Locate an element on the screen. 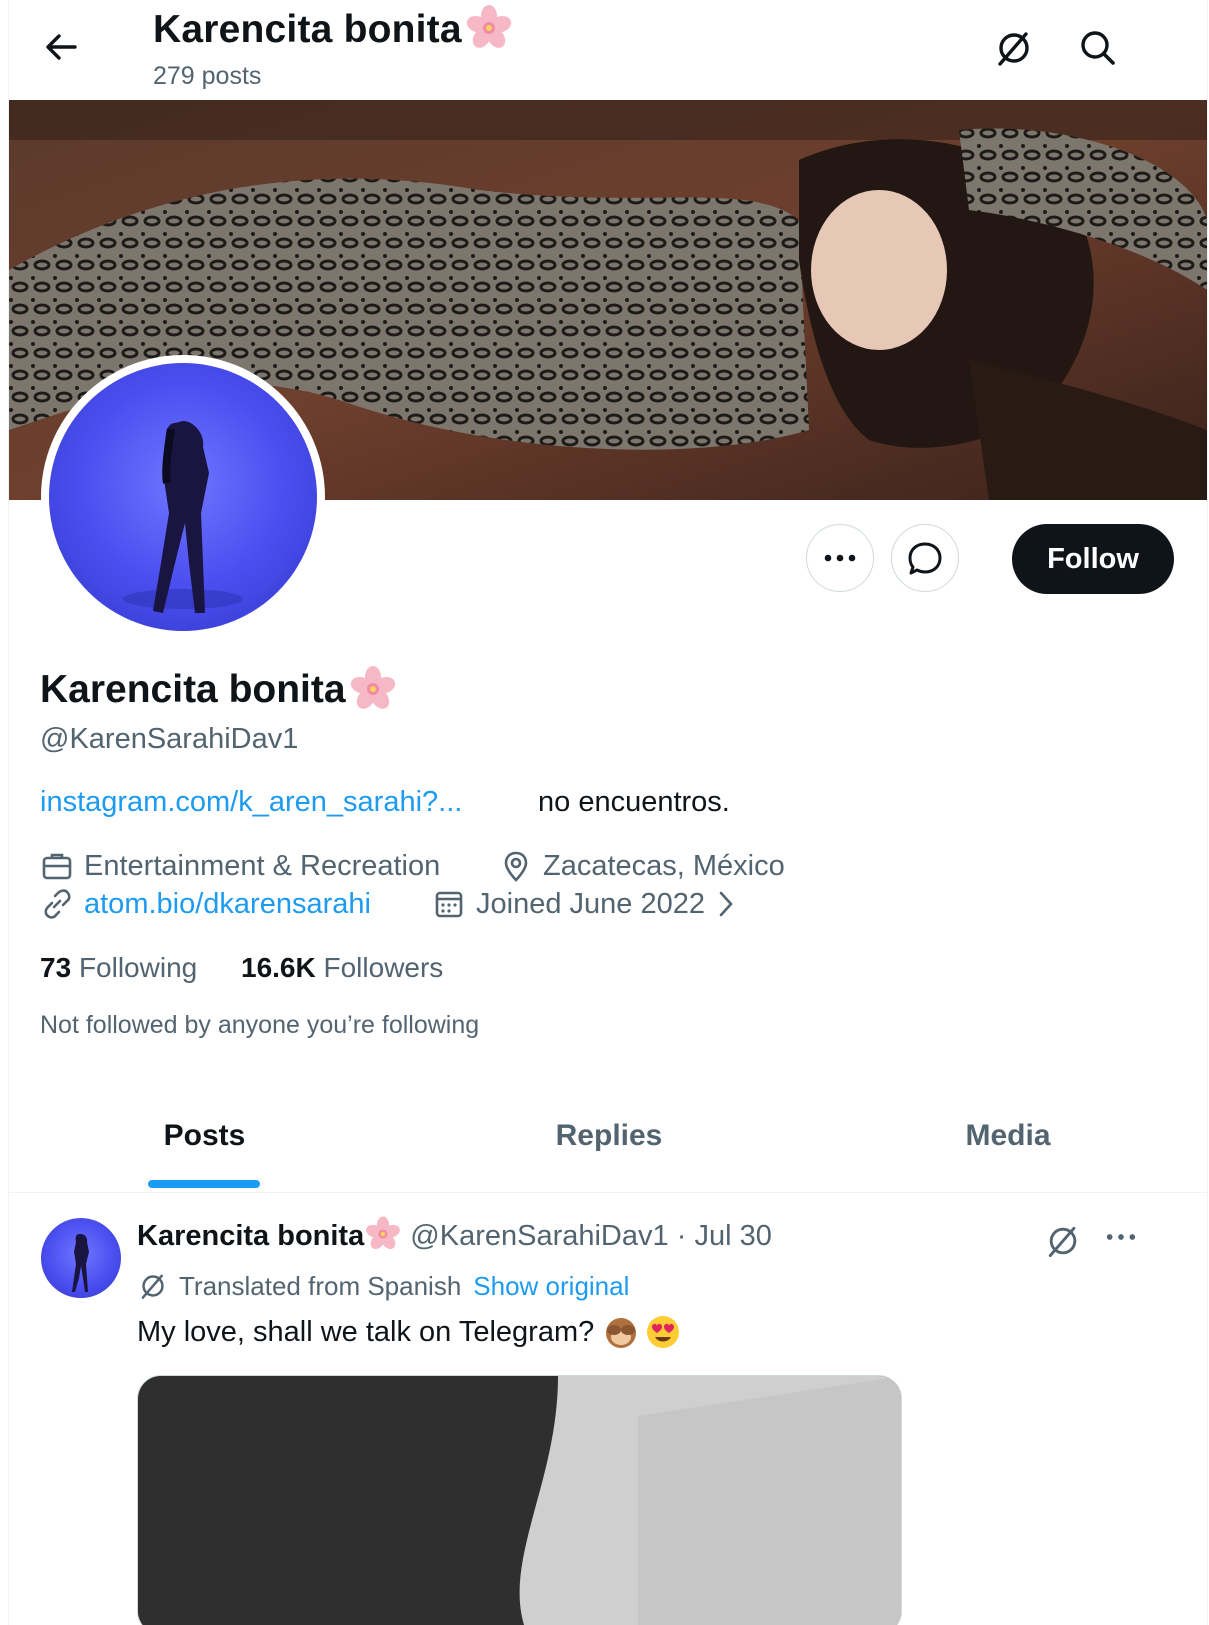 The width and height of the screenshot is (1209, 1625). post-translate-button is located at coordinates (1063, 1243).